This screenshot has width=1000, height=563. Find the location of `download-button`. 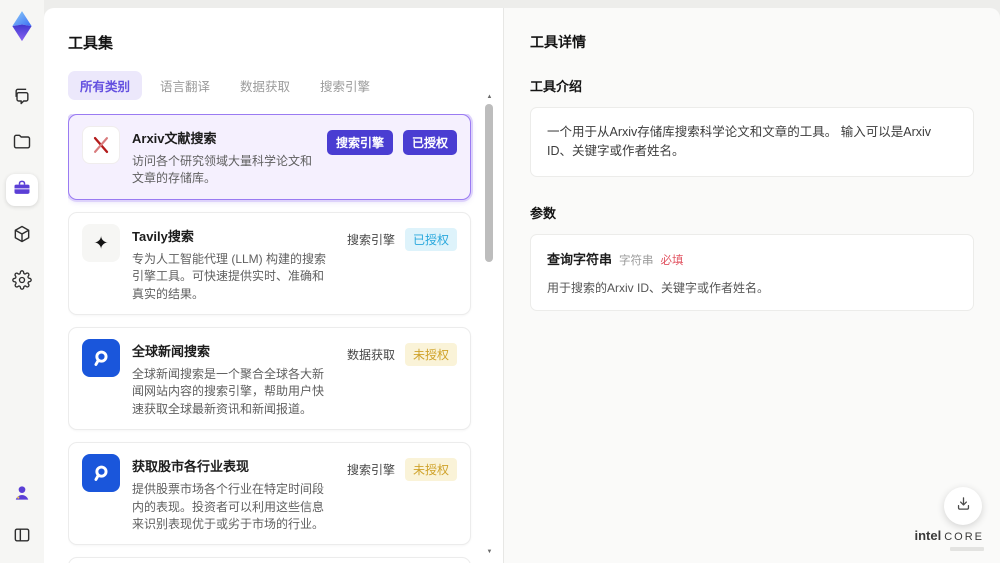

download-button is located at coordinates (963, 506).